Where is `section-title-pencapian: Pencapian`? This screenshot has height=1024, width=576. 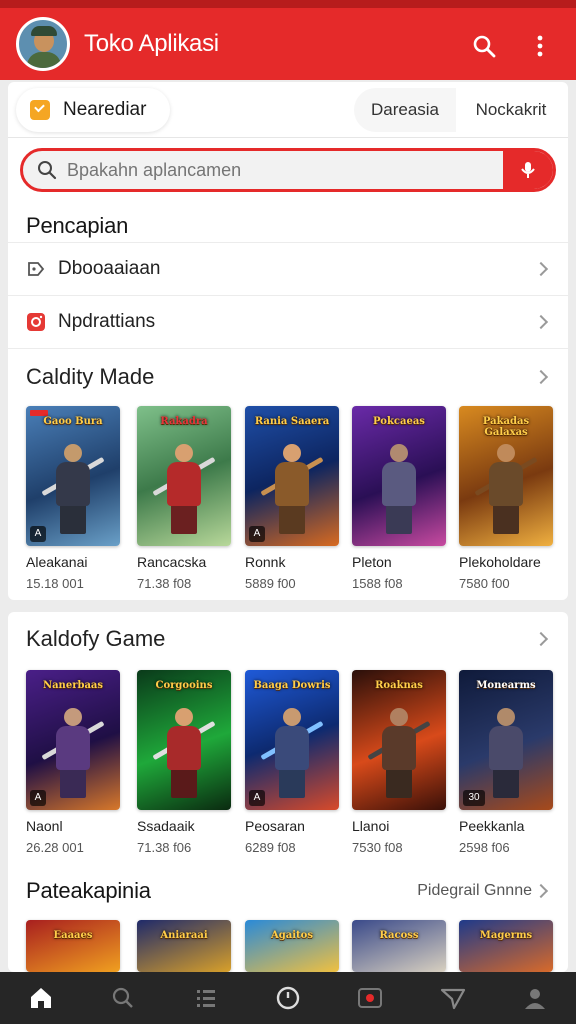 section-title-pencapian: Pencapian is located at coordinates (77, 225).